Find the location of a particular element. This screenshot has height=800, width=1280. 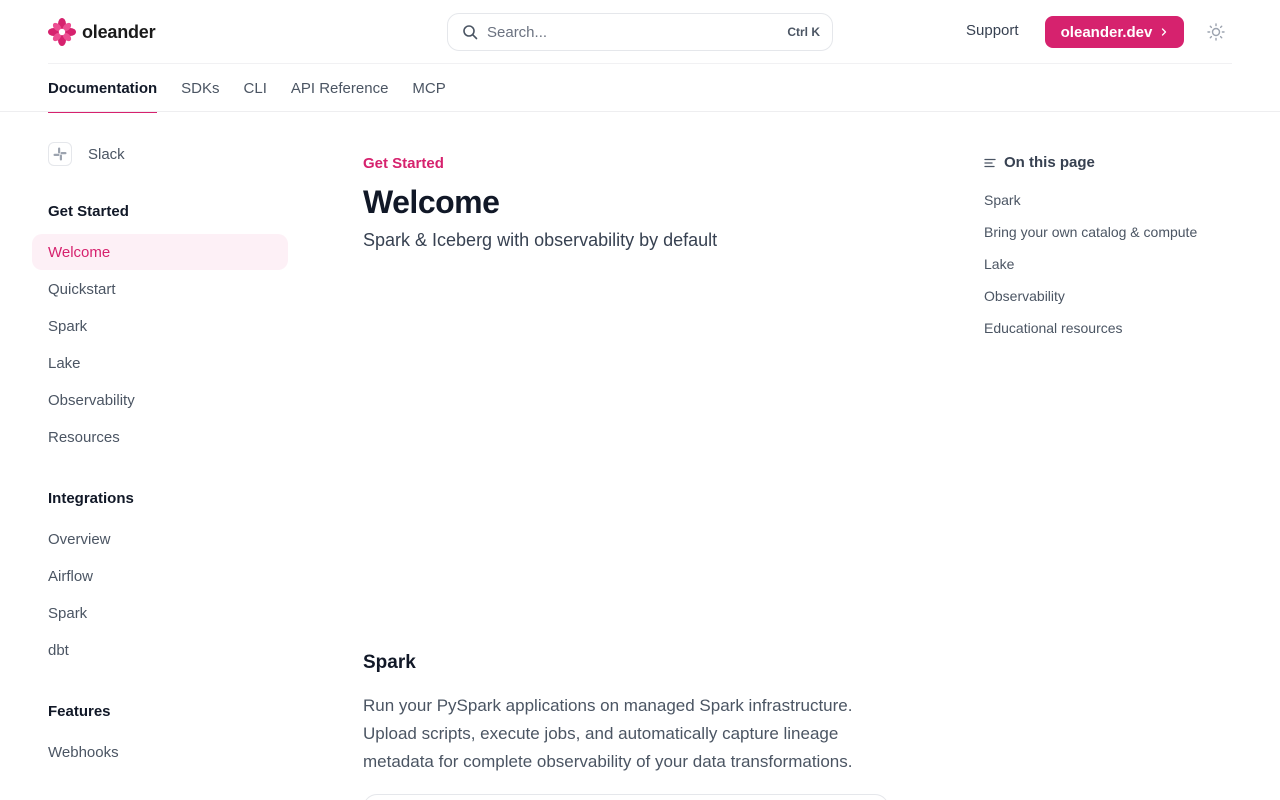

cta-label: oleander.dev is located at coordinates (1106, 32).